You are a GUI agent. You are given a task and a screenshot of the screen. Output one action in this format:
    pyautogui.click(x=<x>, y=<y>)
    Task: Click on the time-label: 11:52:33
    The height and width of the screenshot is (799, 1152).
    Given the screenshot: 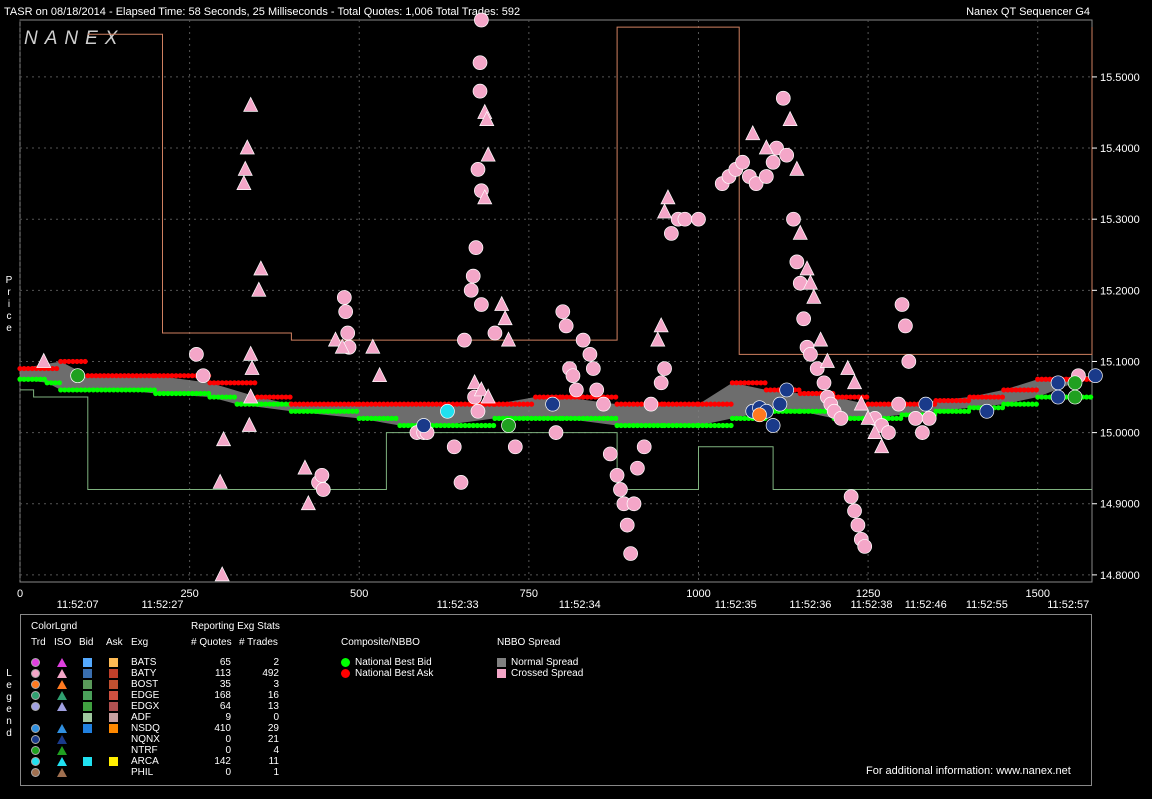 What is the action you would take?
    pyautogui.click(x=458, y=604)
    